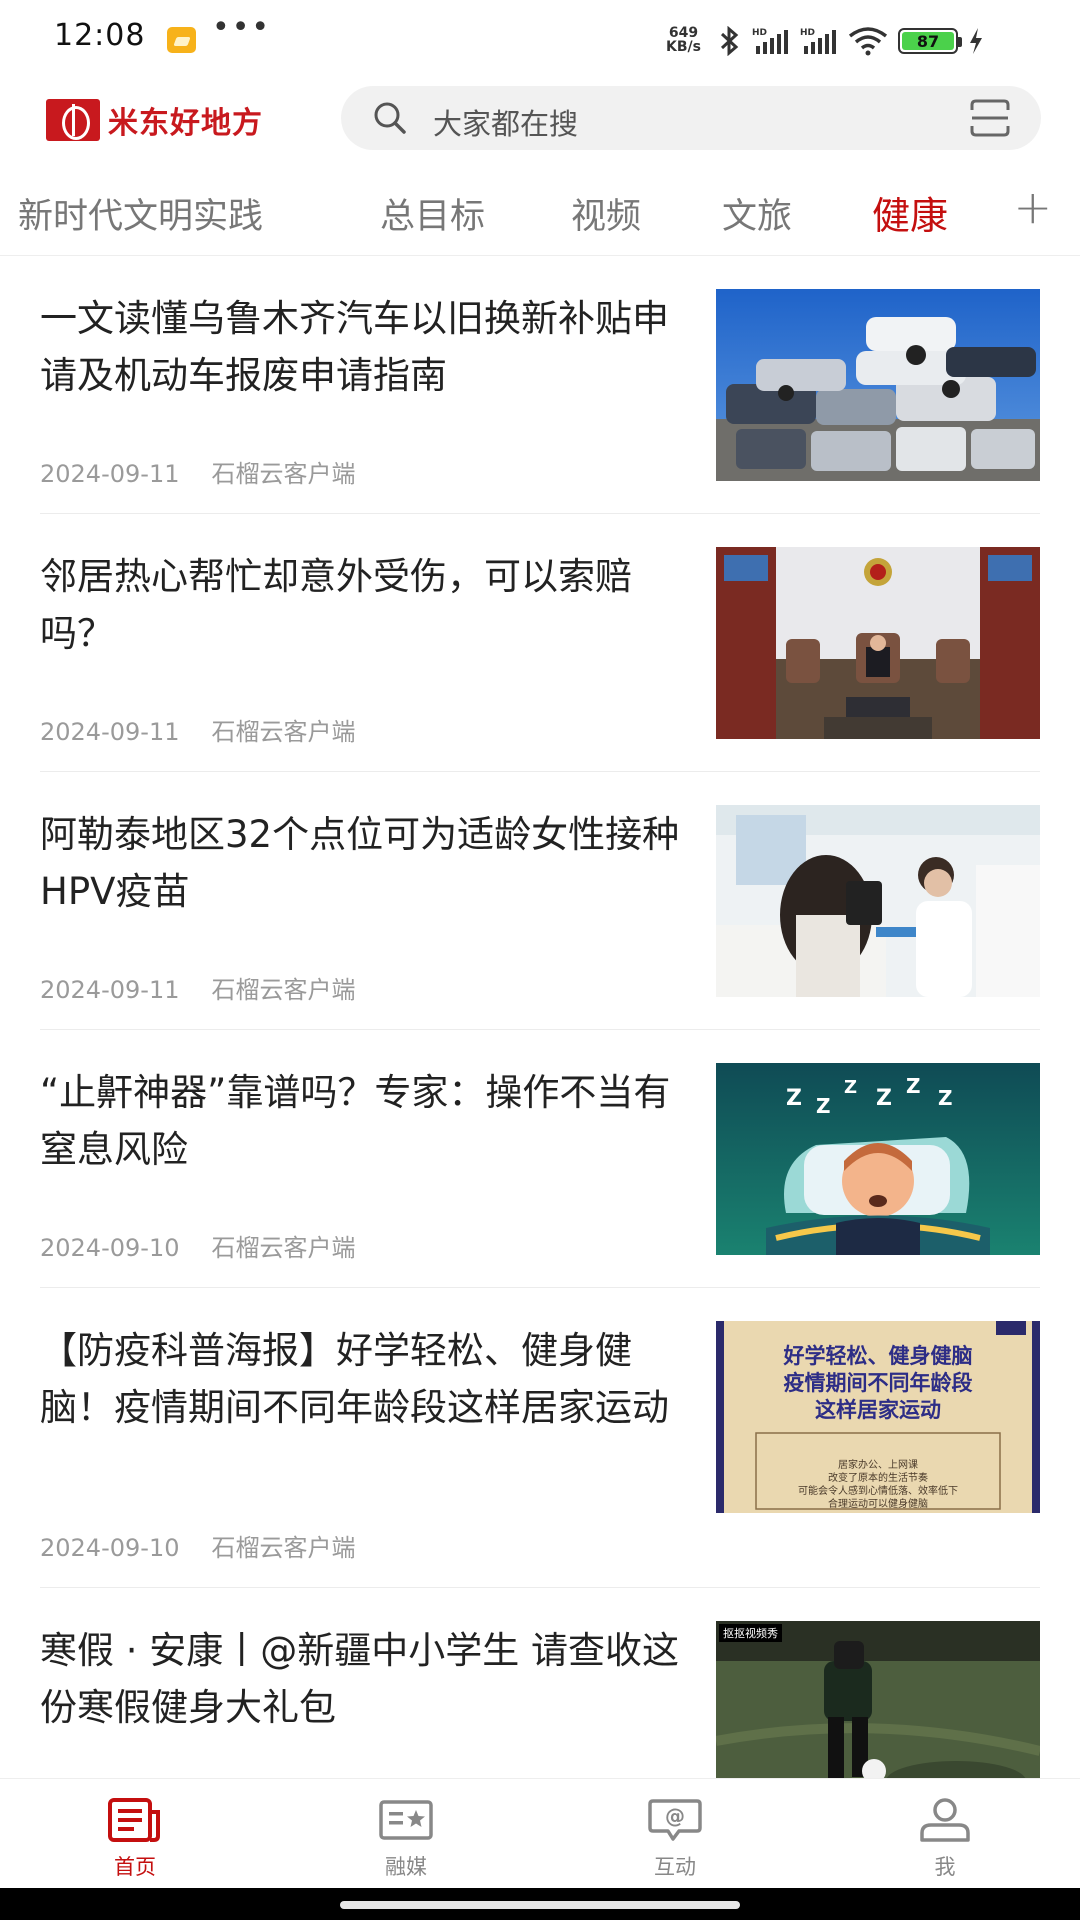 The width and height of the screenshot is (1080, 1920). I want to click on network-speed-unit: KB/s, so click(683, 47).